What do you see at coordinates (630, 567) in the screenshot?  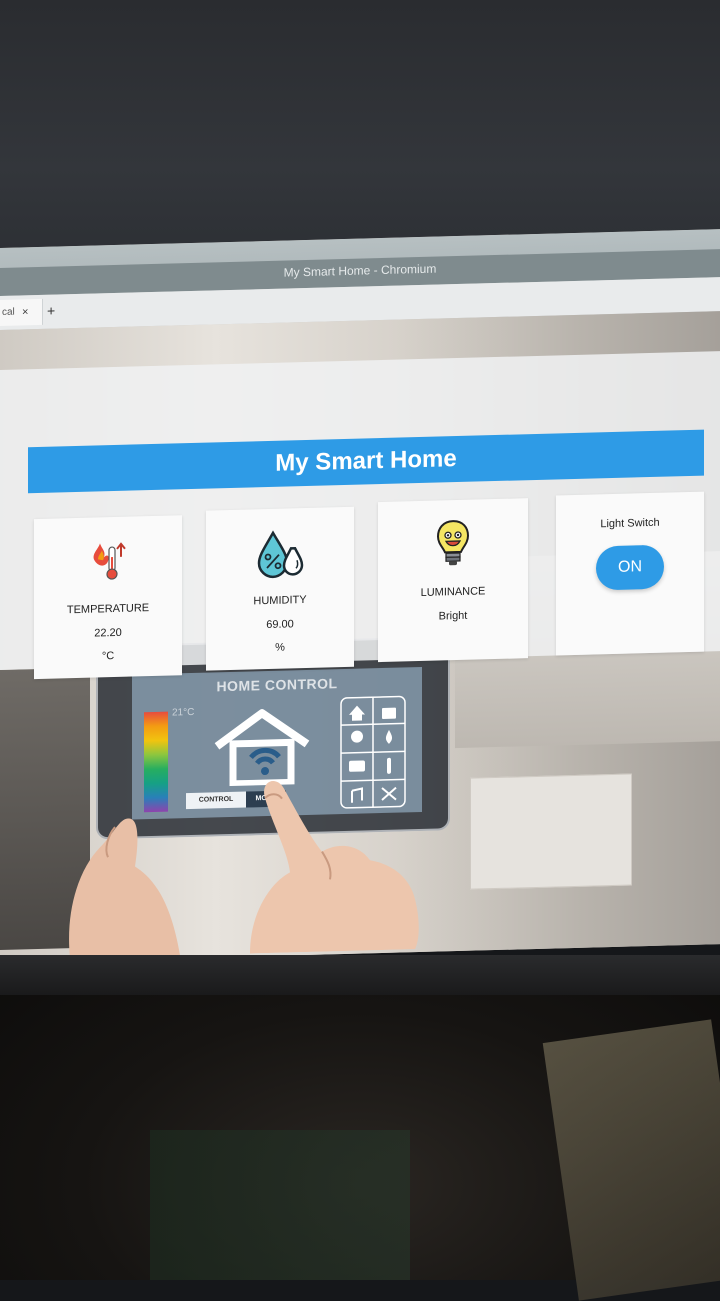 I see `light-on-button: ON` at bounding box center [630, 567].